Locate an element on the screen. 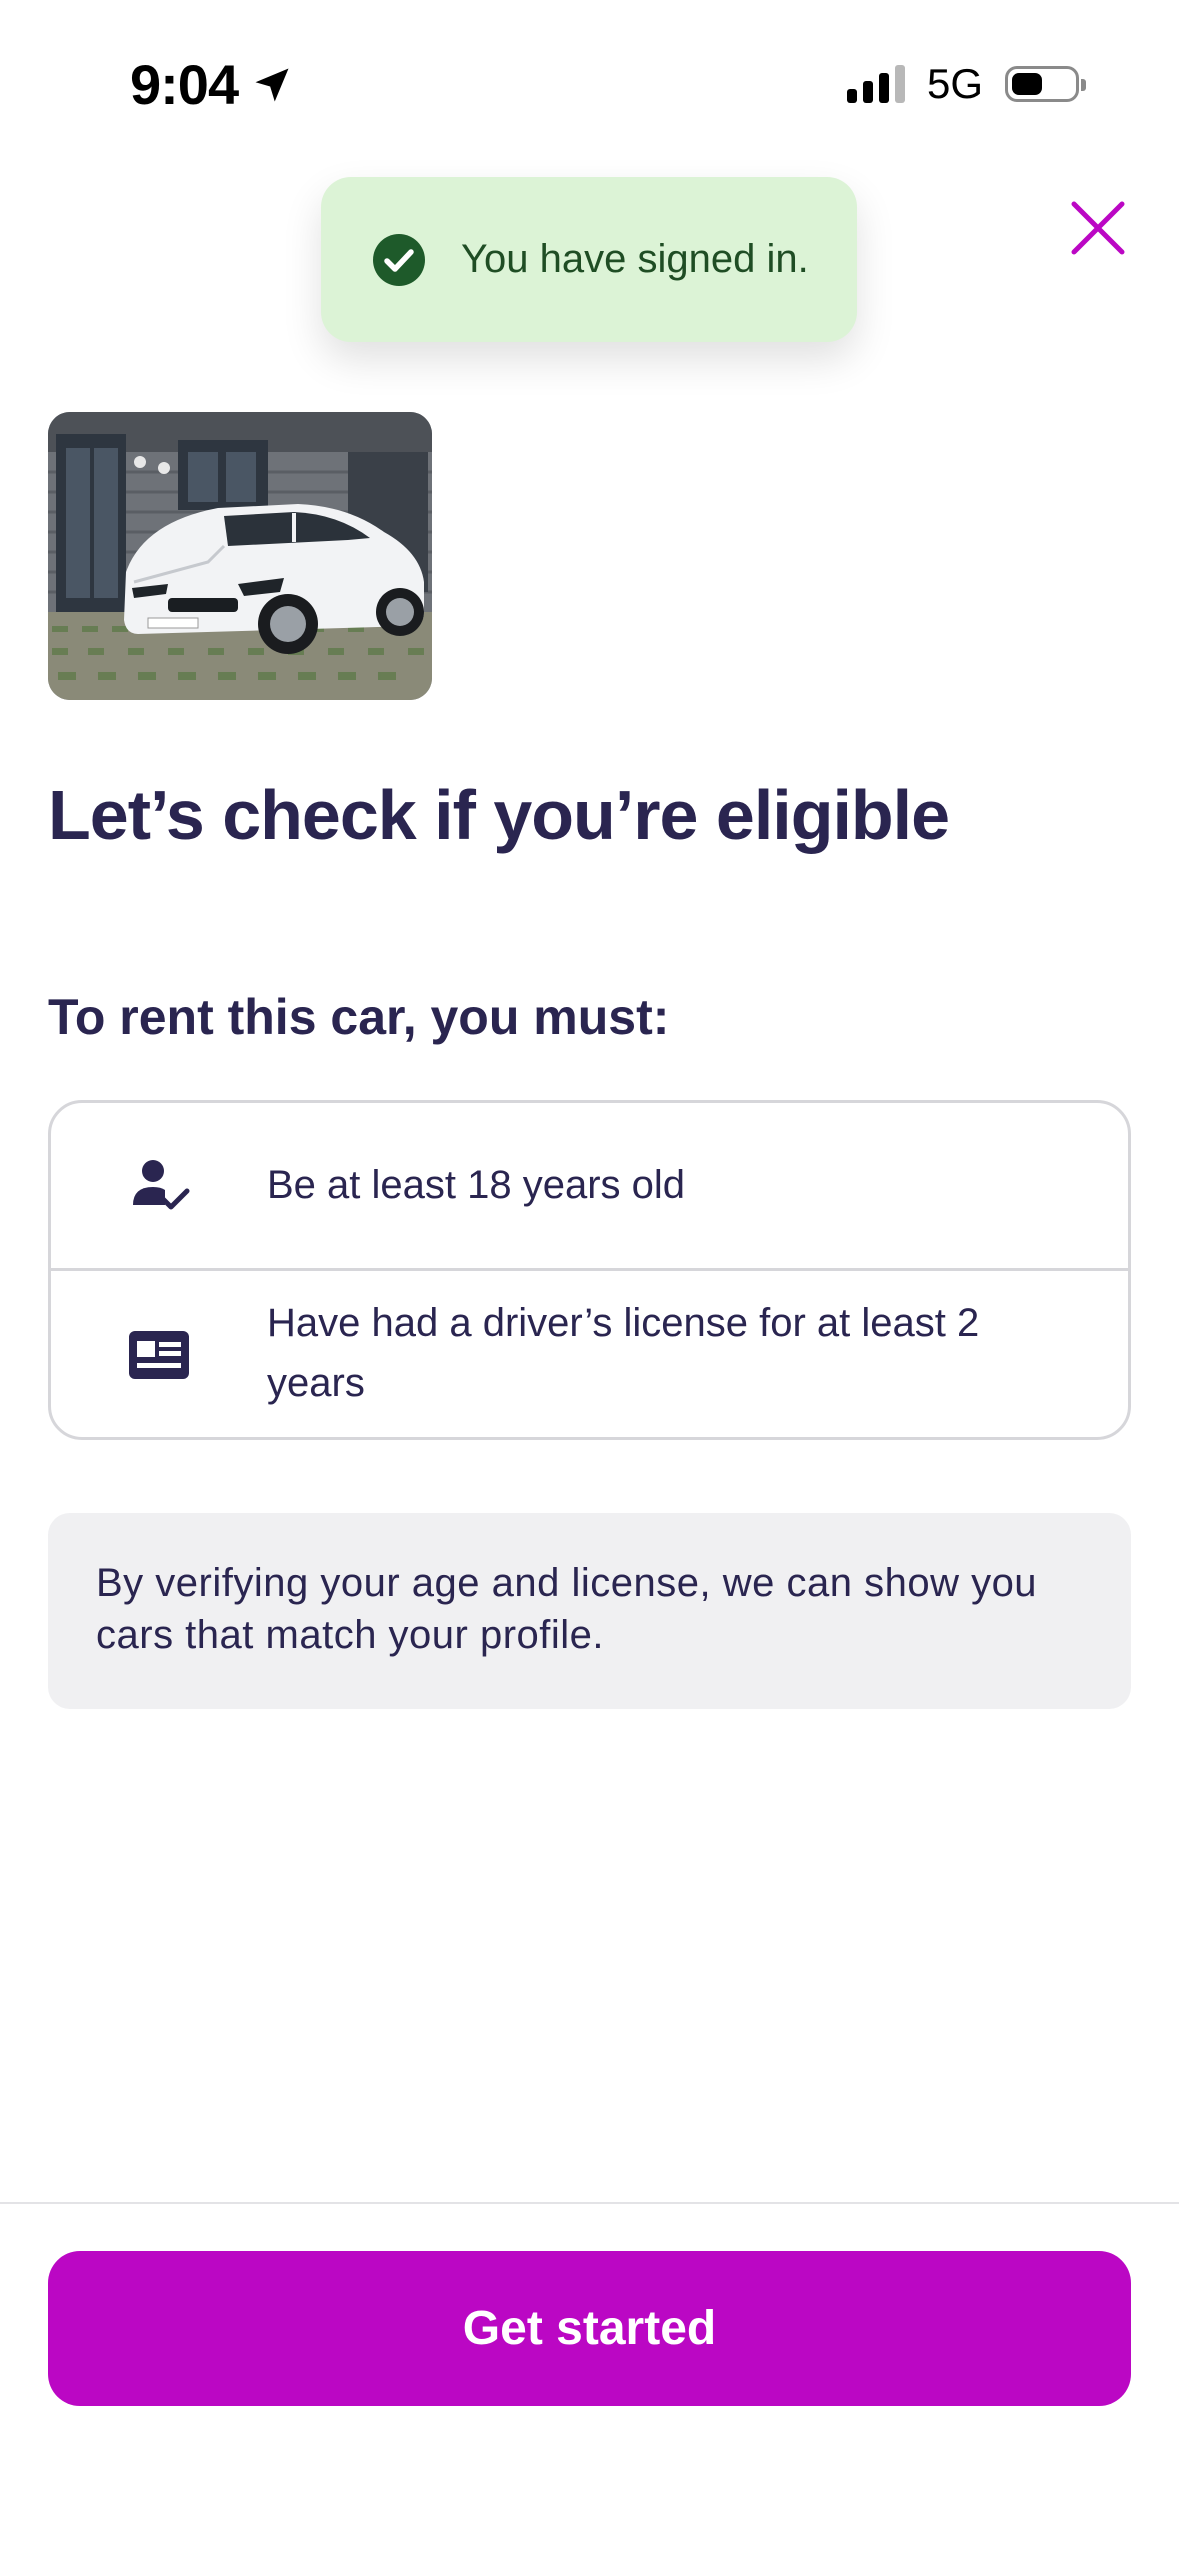  requirement-age-text: Be at least 18 years old is located at coordinates (476, 1185).